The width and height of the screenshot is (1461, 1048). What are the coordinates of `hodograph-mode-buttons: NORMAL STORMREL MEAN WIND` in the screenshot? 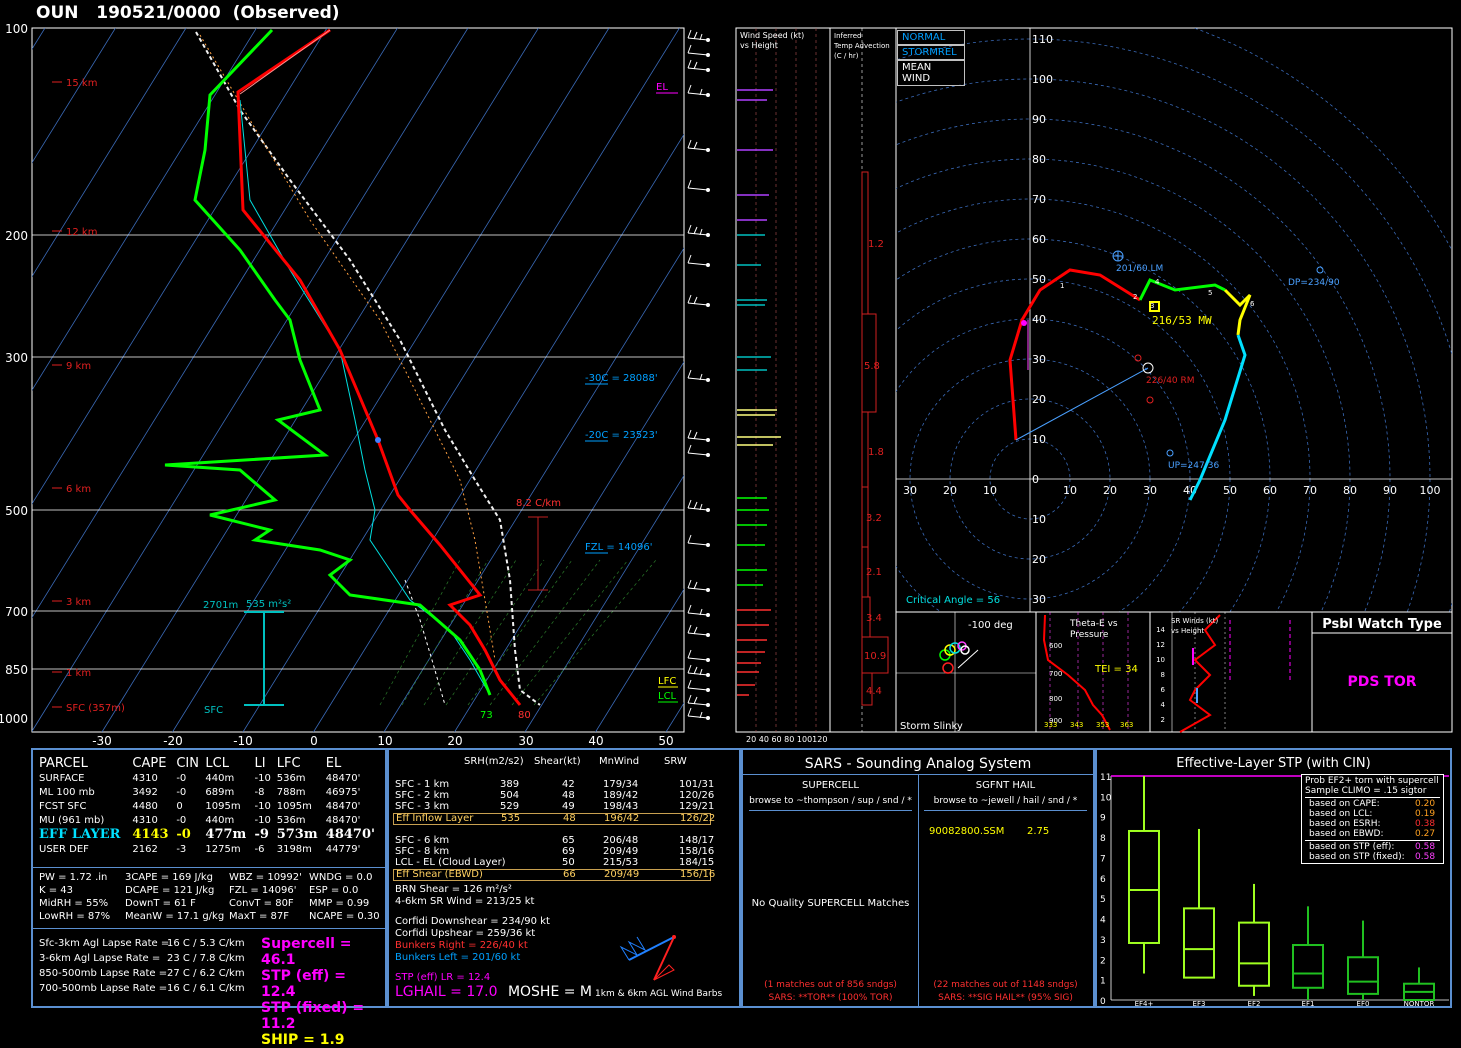 It's located at (931, 58).